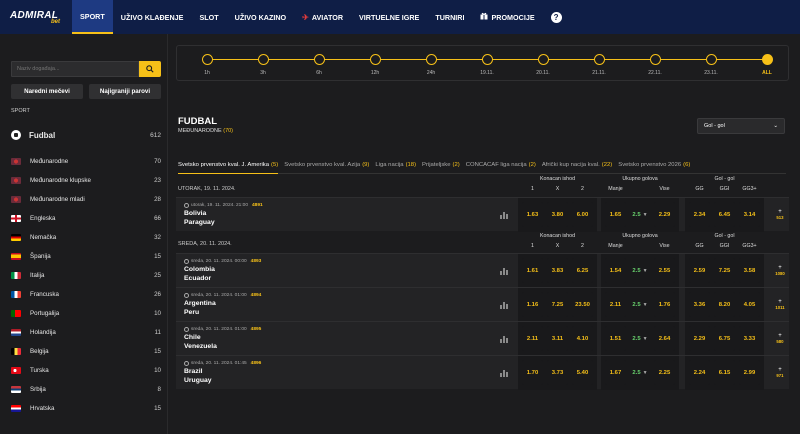  What do you see at coordinates (532, 338) in the screenshot?
I see `odd-o1: 2.11` at bounding box center [532, 338].